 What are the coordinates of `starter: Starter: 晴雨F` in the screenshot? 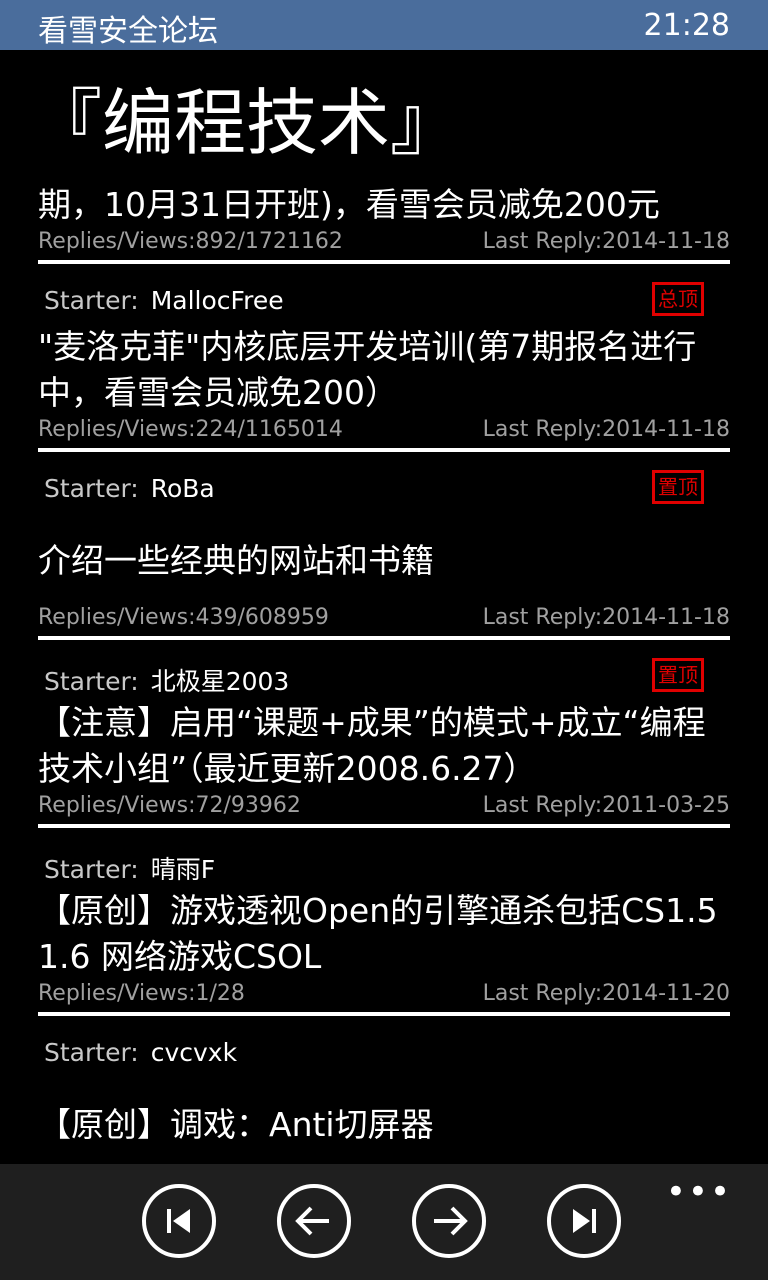 It's located at (129, 868).